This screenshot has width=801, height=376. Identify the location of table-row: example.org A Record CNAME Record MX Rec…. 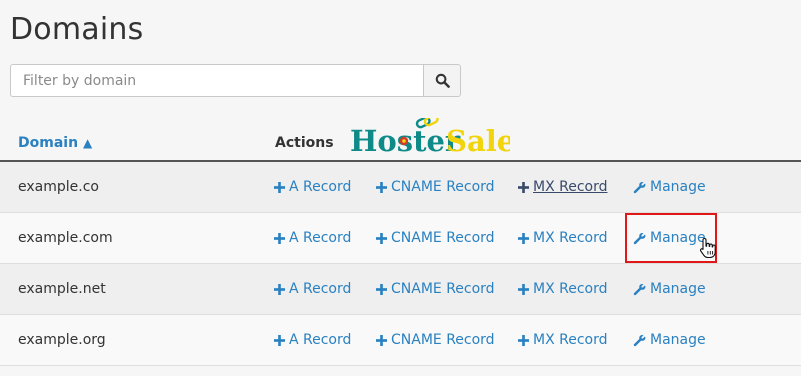
(400, 340).